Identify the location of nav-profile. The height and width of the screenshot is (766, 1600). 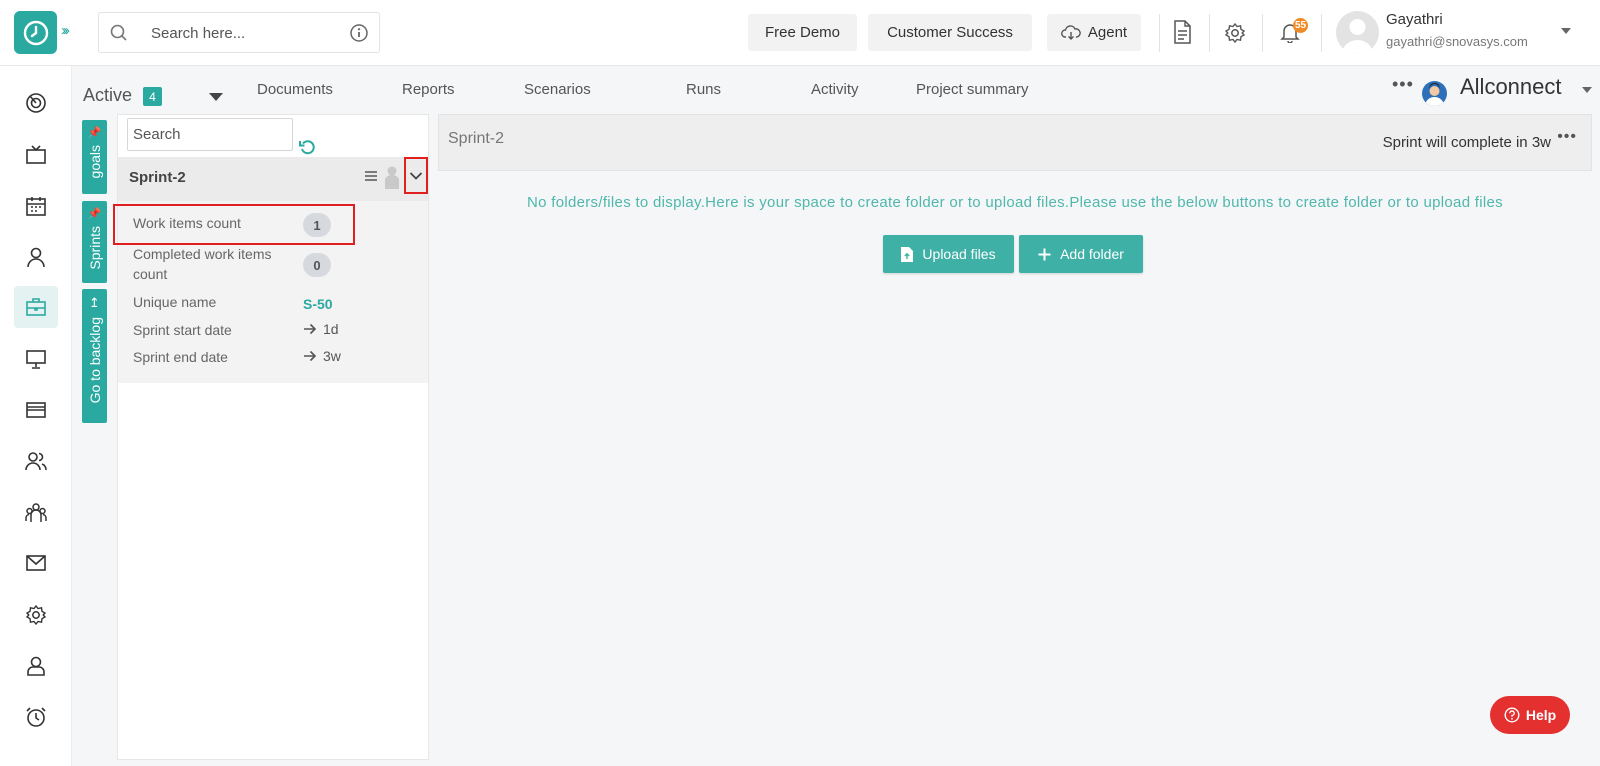
(36, 666).